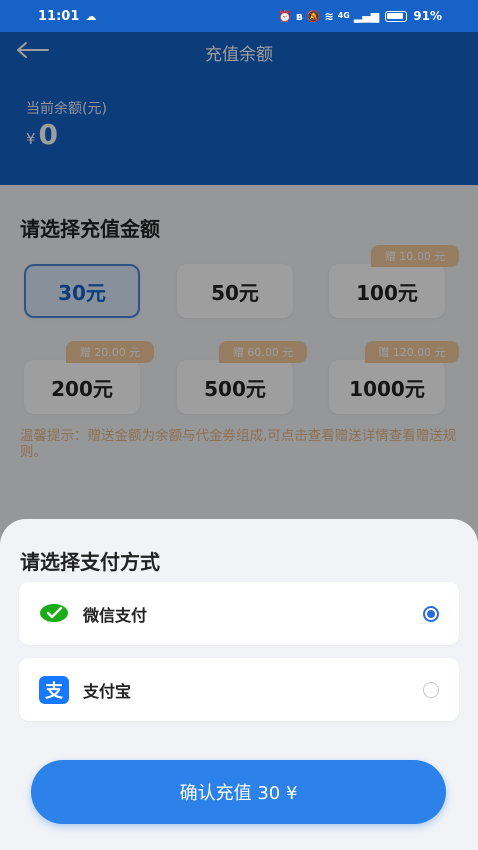 This screenshot has height=850, width=478. What do you see at coordinates (396, 16) in the screenshot?
I see `battery-icon` at bounding box center [396, 16].